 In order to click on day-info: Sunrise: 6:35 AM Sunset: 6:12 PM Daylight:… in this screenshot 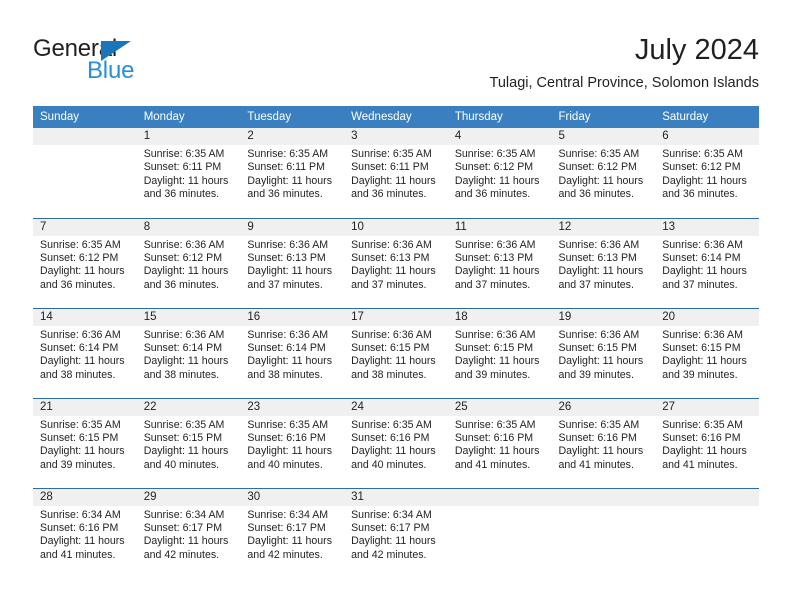, I will do `click(500, 173)`.